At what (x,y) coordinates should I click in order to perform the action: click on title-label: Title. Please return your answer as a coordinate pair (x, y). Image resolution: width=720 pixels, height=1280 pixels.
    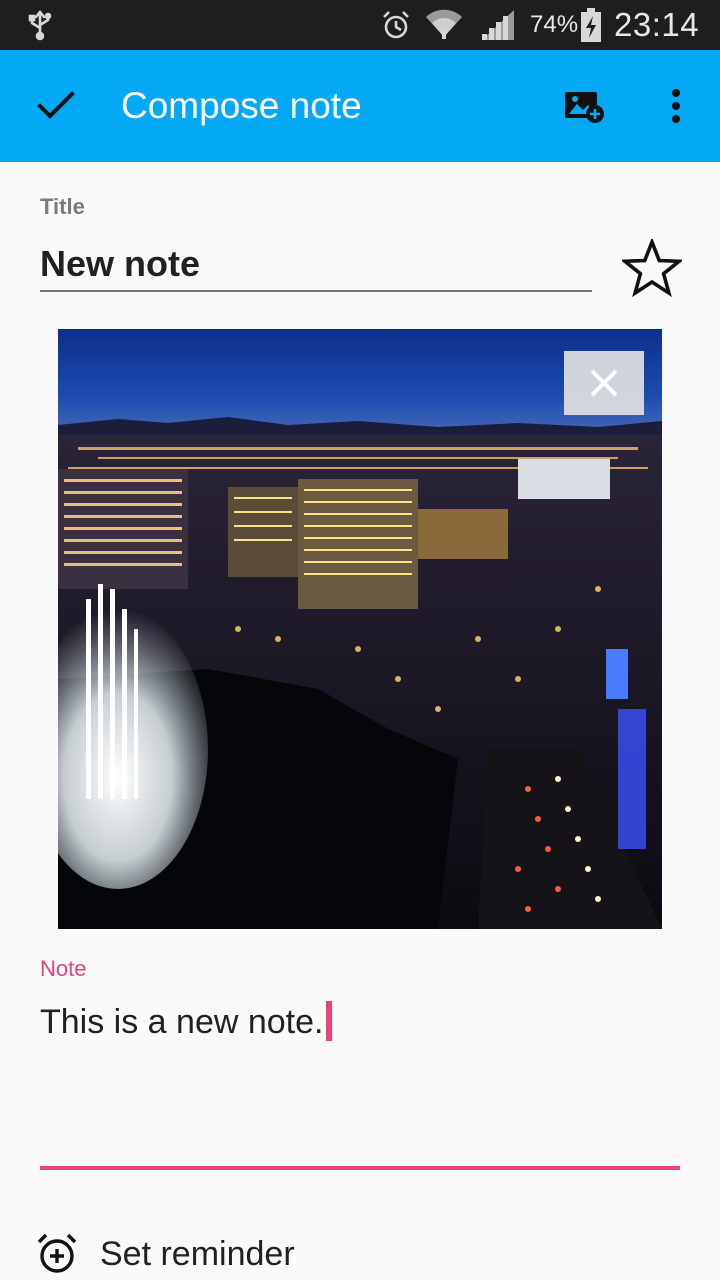
    Looking at the image, I should click on (62, 206).